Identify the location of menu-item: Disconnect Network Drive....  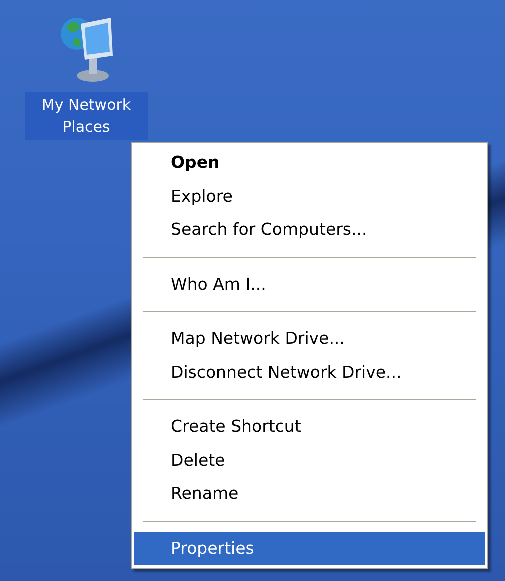
(309, 372).